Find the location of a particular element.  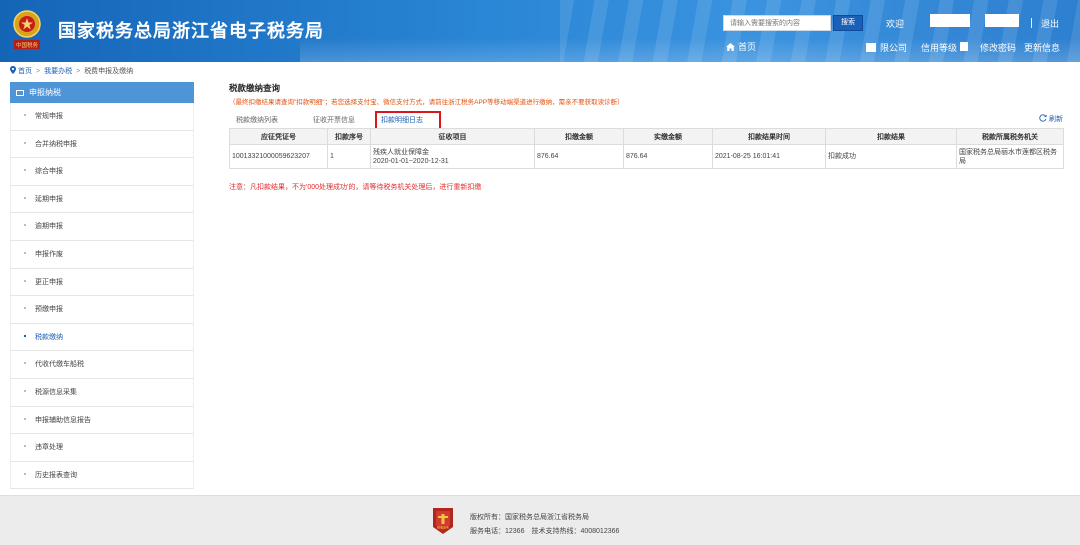

col-tax-authority: 税款所属税务机关 is located at coordinates (1010, 136).